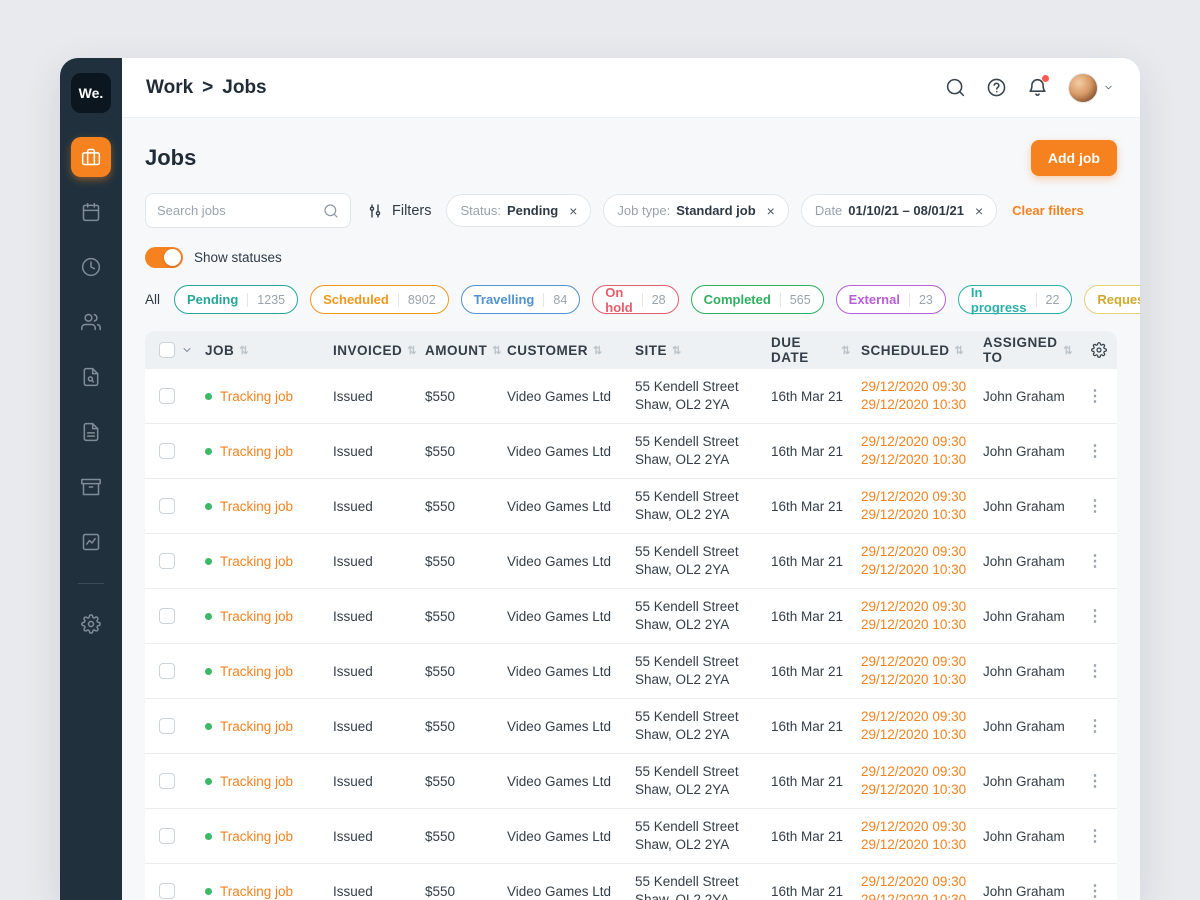 The height and width of the screenshot is (900, 1200). Describe the element at coordinates (379, 299) in the screenshot. I see `status-filter-scheduled: Scheduled 8902` at that location.